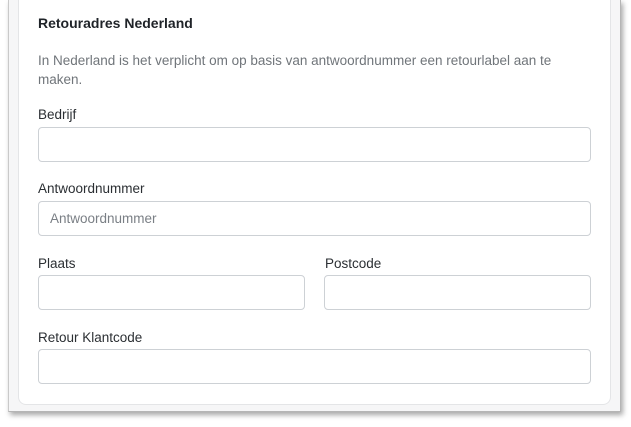 Image resolution: width=631 pixels, height=427 pixels. What do you see at coordinates (90, 337) in the screenshot?
I see `retour-klantcode-label: Retour Klantcode` at bounding box center [90, 337].